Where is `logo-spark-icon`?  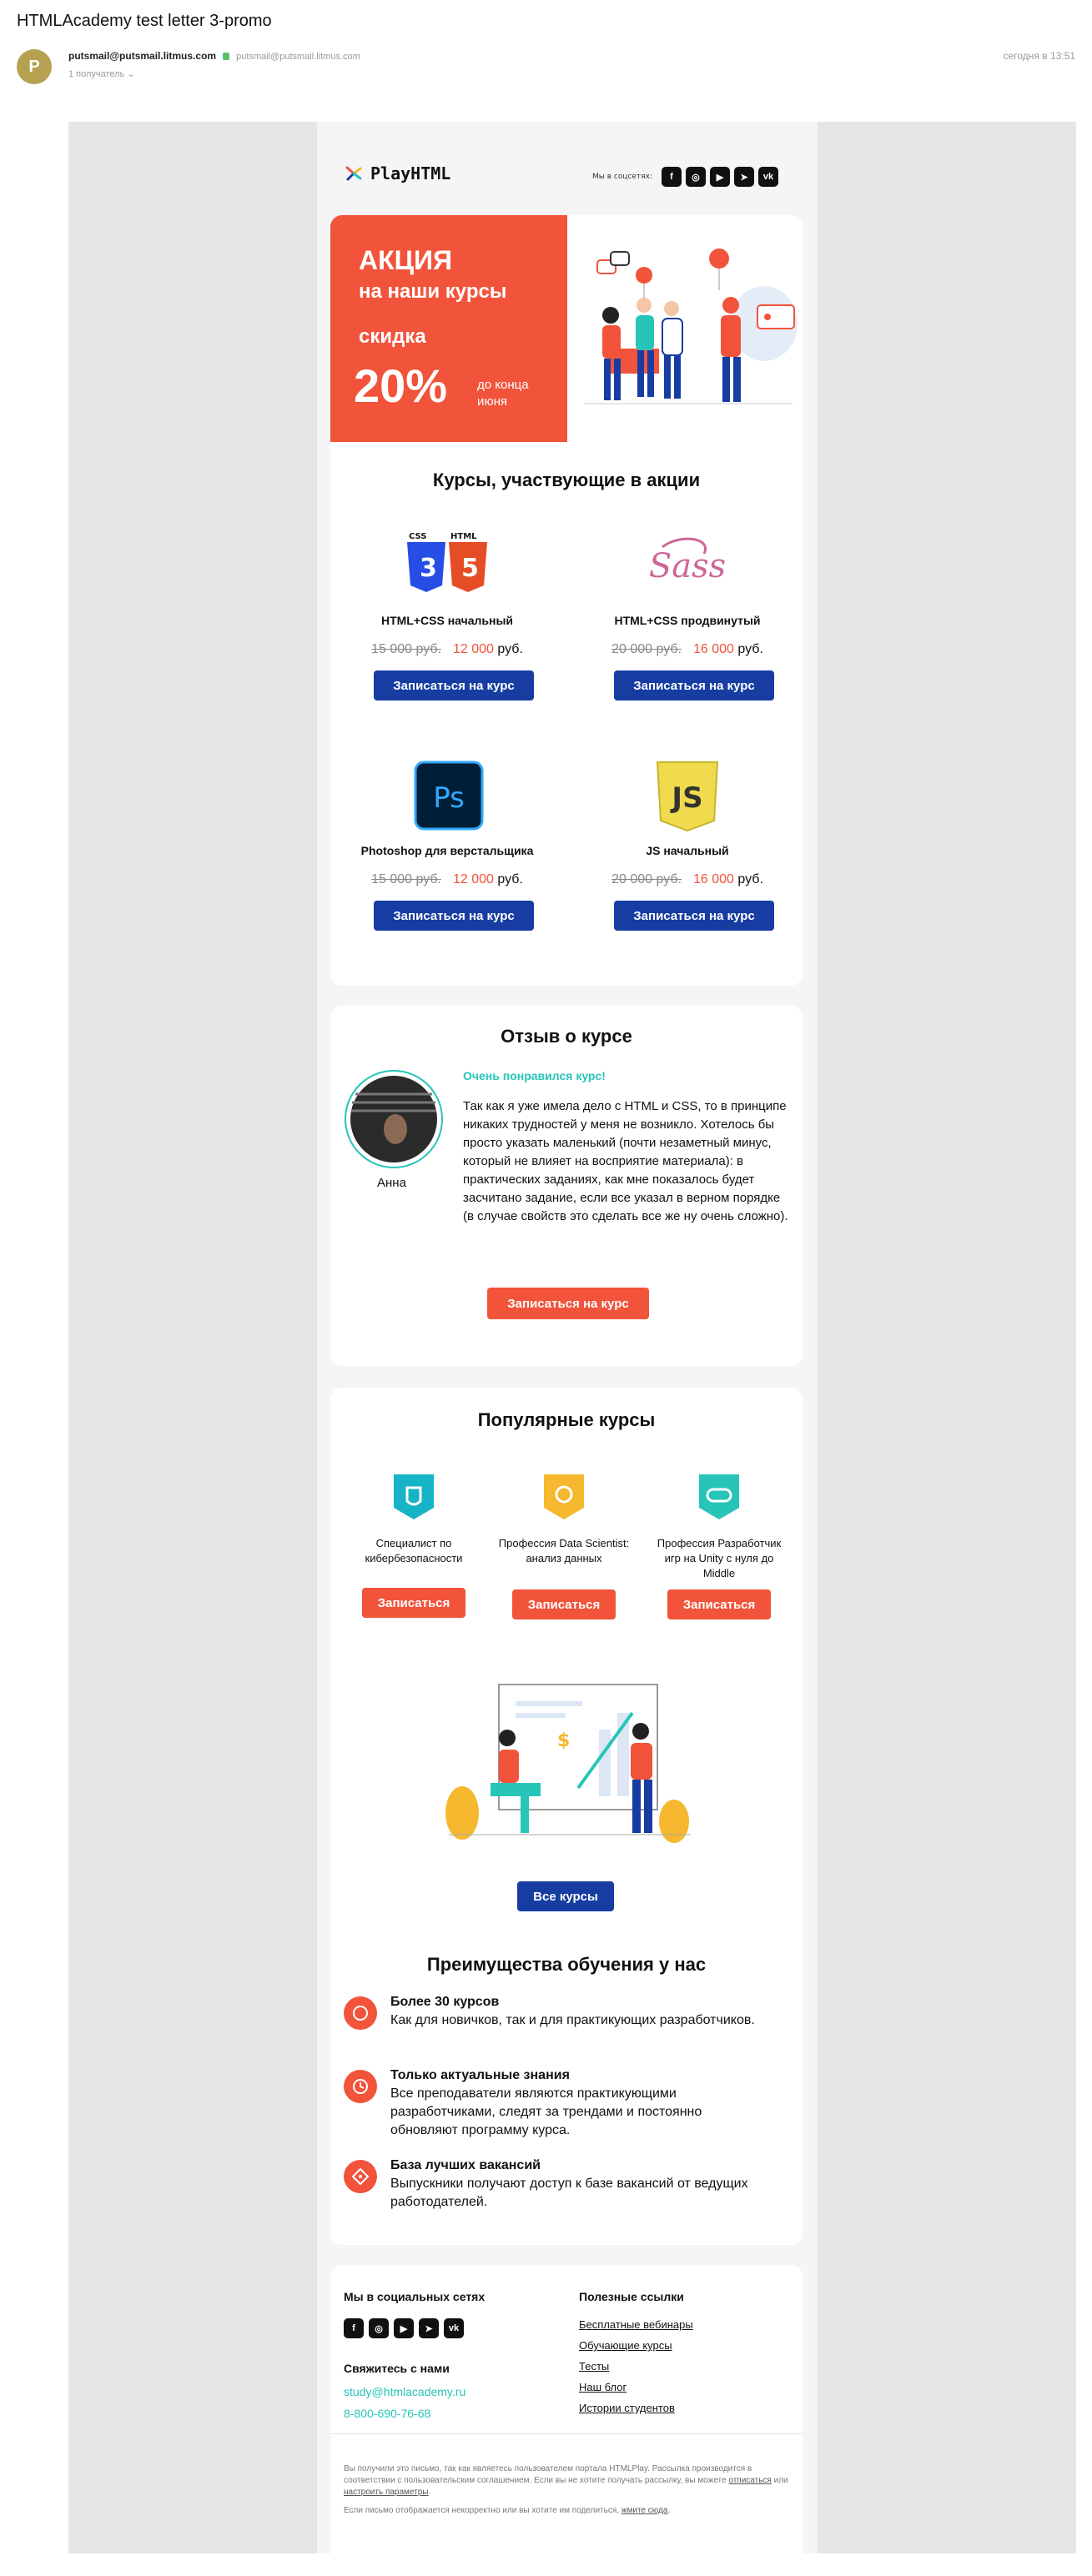 logo-spark-icon is located at coordinates (353, 173).